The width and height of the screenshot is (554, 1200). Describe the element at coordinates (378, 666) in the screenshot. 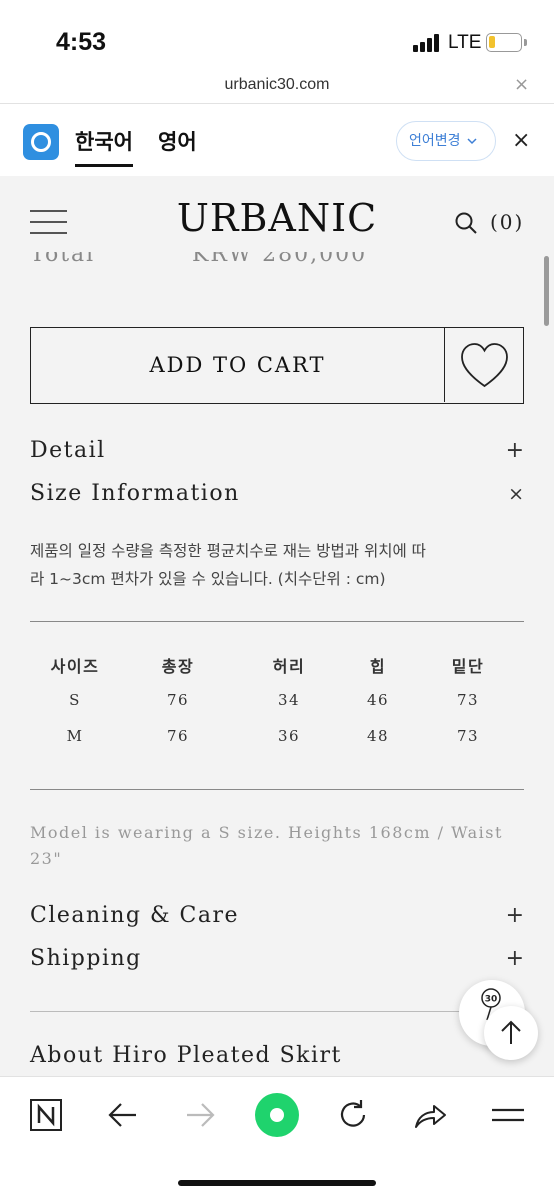

I see `table-header: 힙` at that location.